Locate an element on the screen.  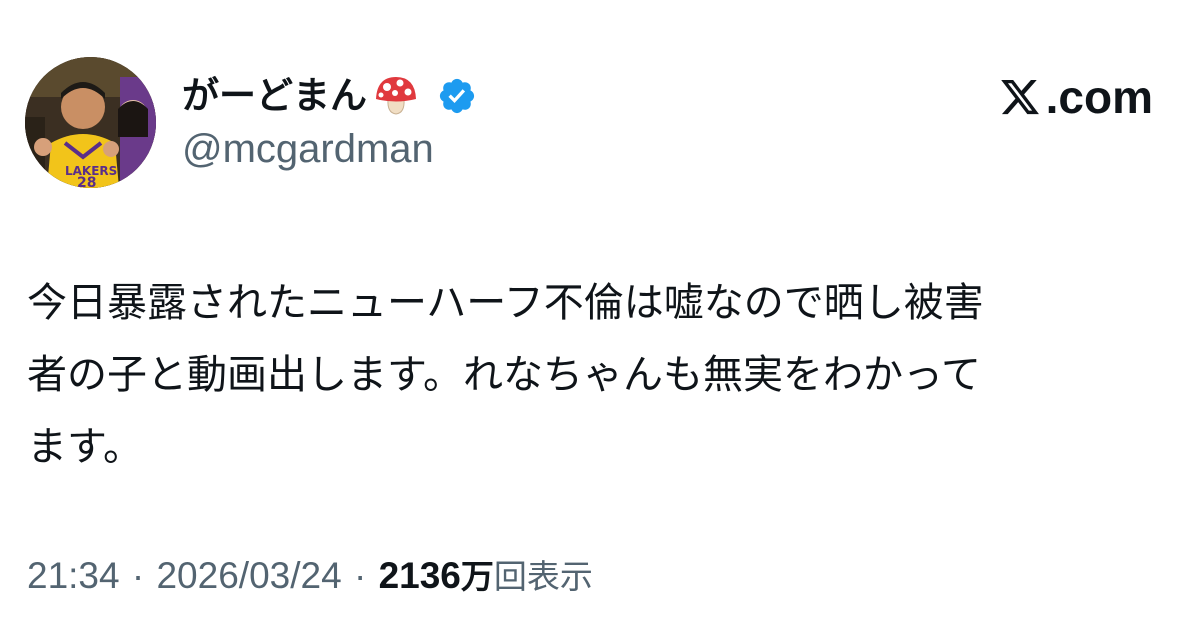
avatar-photo: LAKERS 28 is located at coordinates (90, 122).